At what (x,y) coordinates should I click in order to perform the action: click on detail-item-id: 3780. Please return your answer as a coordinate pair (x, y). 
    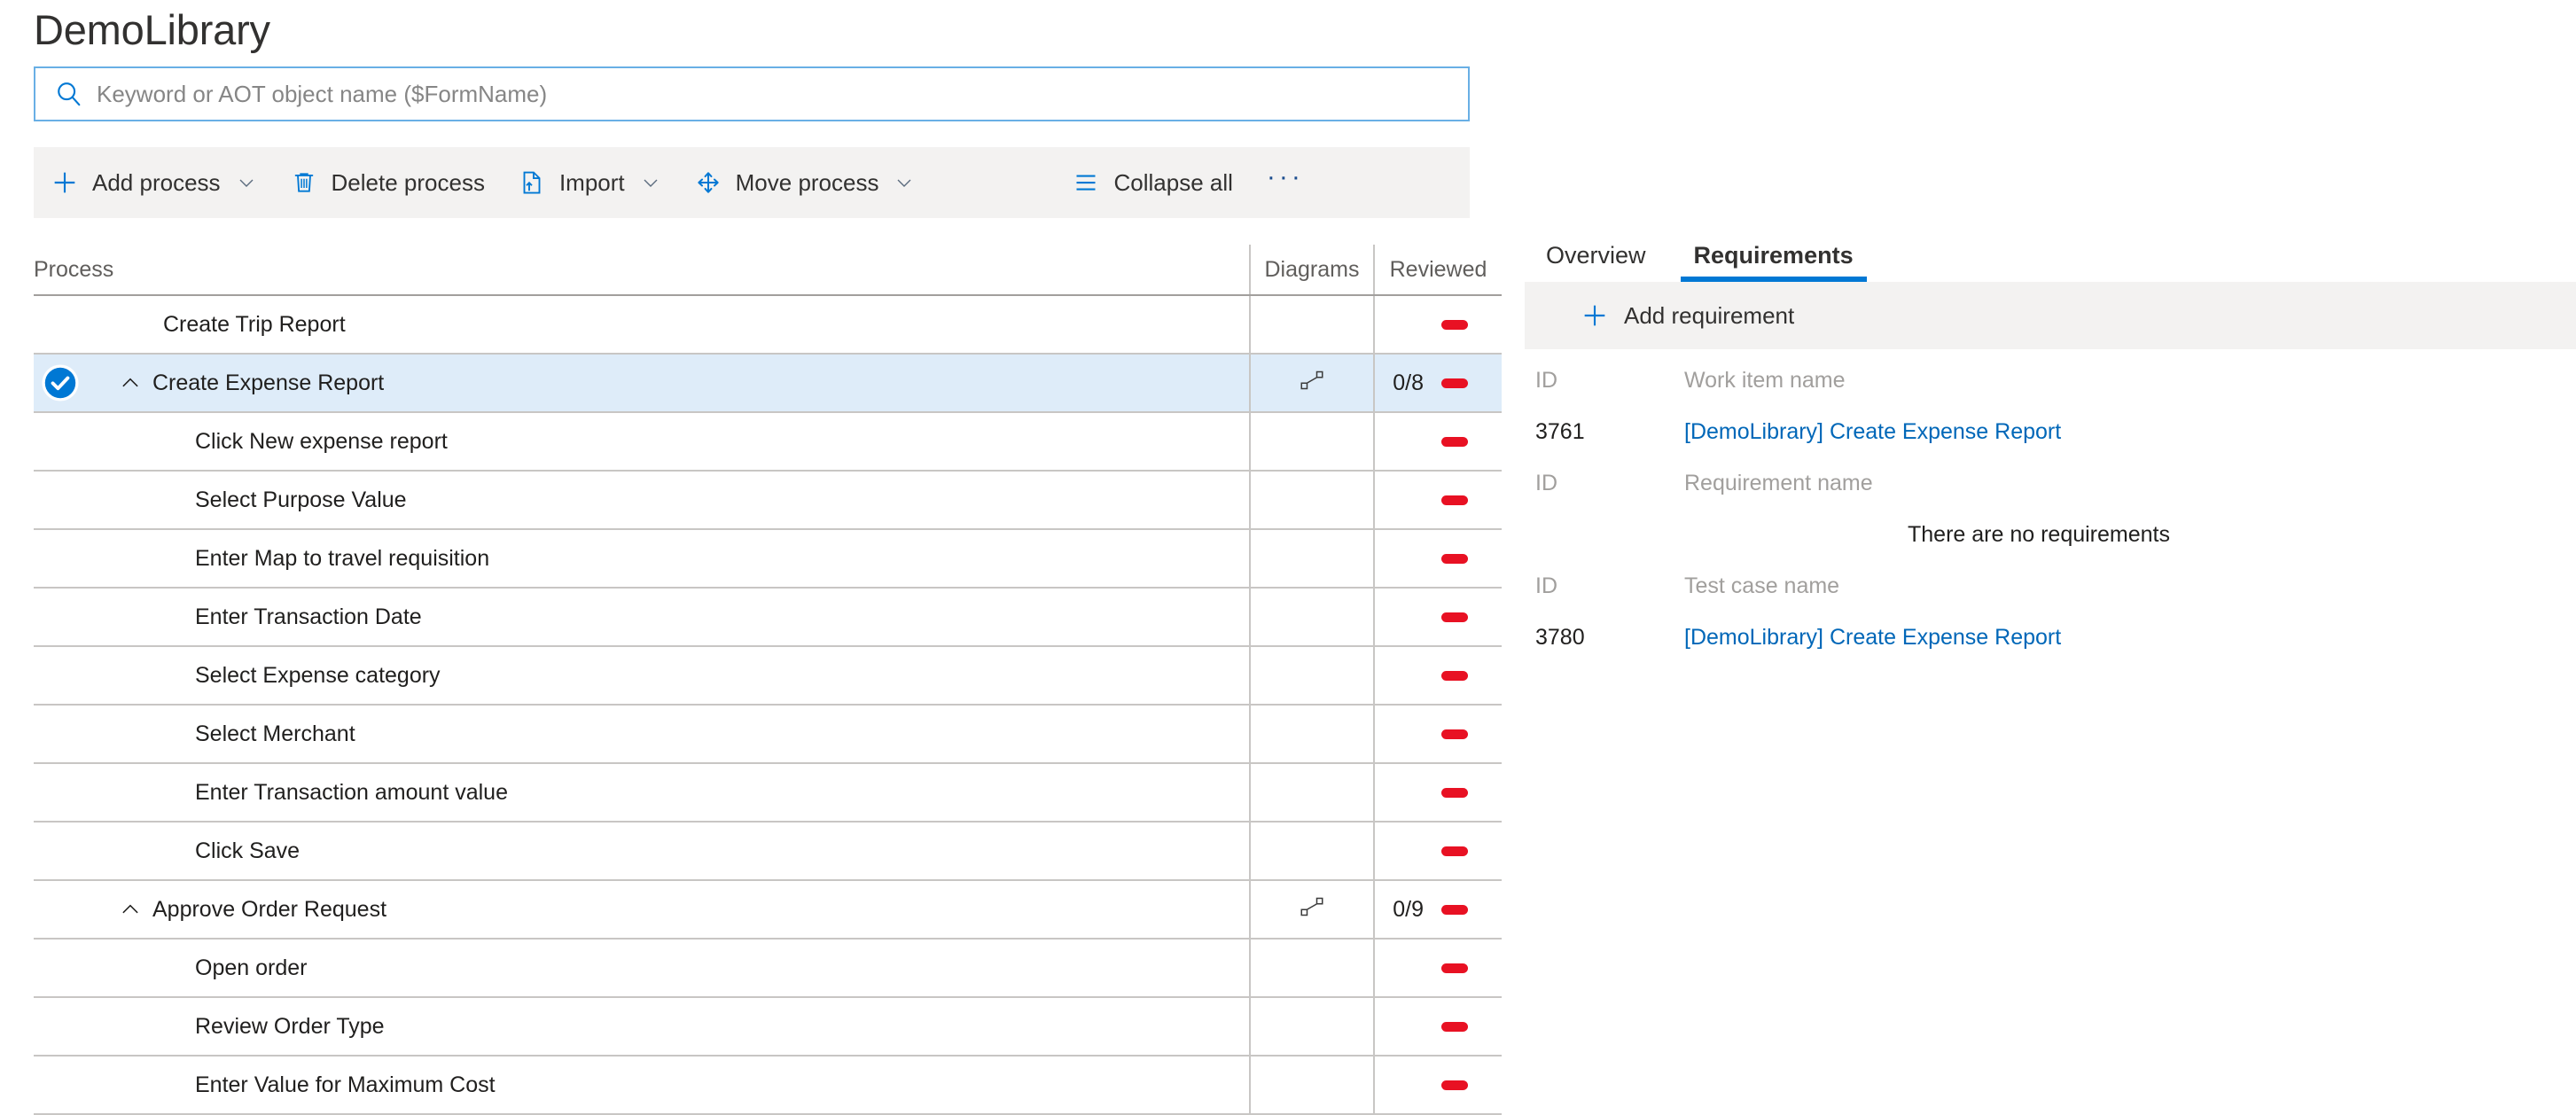
    Looking at the image, I should click on (1560, 637).